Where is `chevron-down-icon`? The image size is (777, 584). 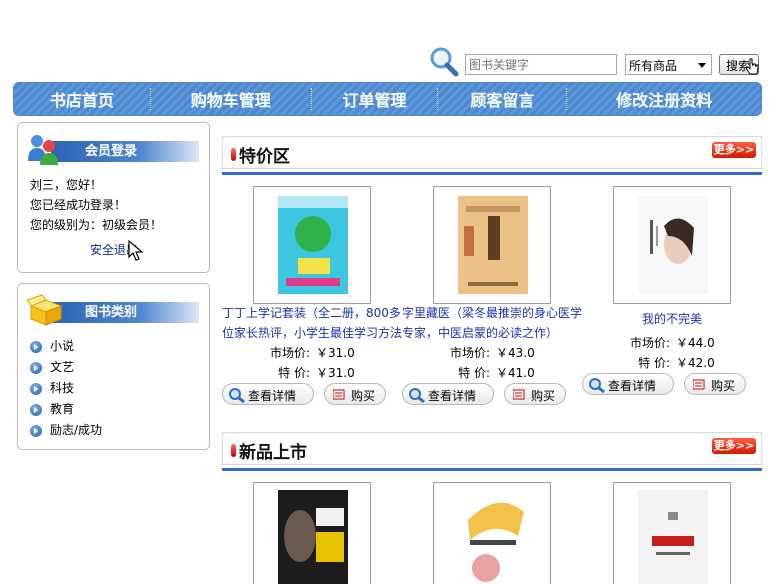
chevron-down-icon is located at coordinates (702, 65).